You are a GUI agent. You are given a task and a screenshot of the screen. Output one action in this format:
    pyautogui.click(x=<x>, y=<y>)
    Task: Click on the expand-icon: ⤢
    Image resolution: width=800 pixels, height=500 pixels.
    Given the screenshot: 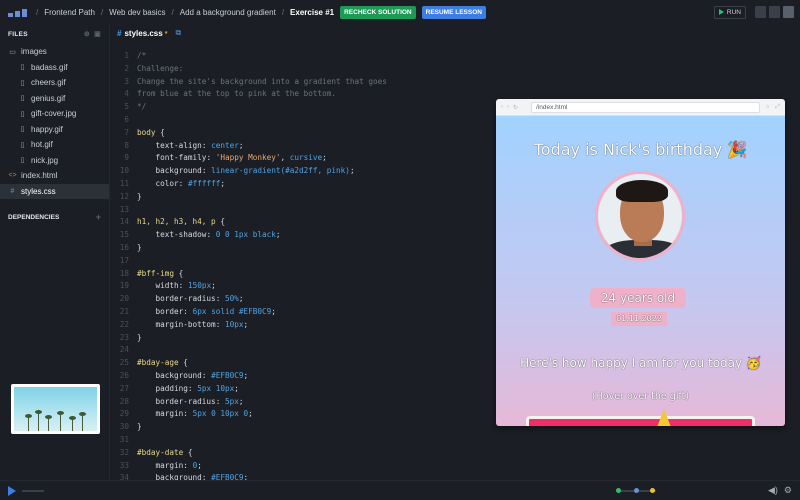 What is the action you would take?
    pyautogui.click(x=777, y=107)
    